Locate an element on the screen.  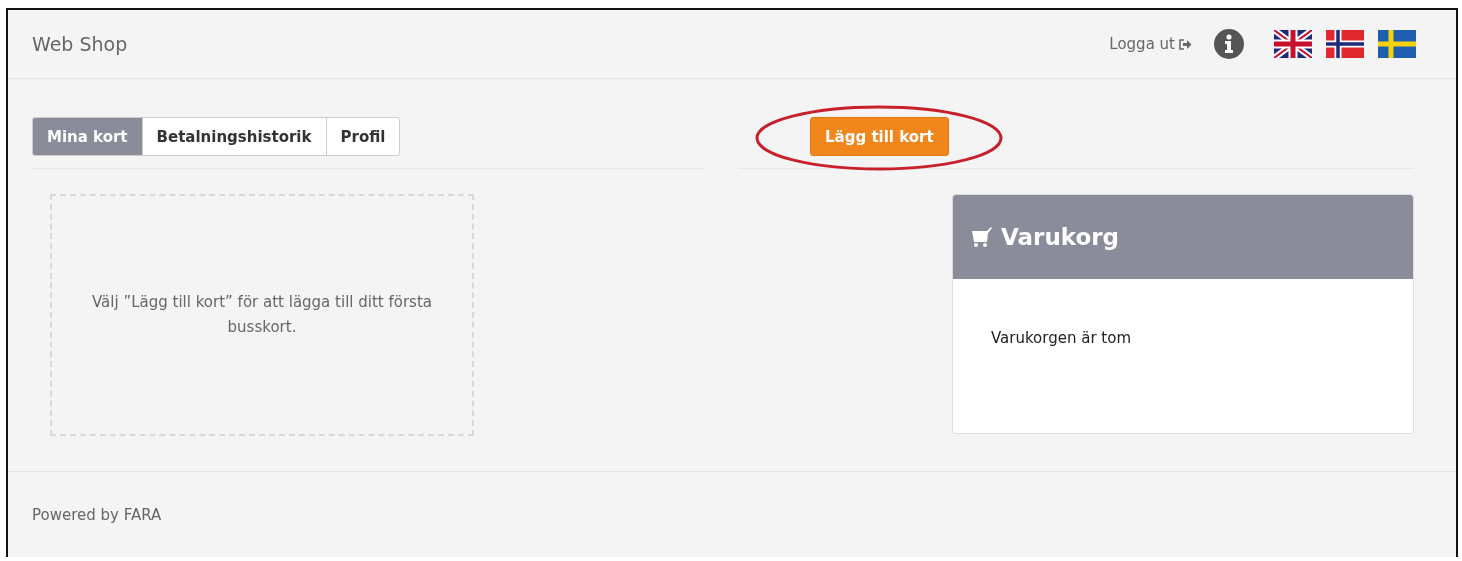
logout-icon is located at coordinates (1185, 44).